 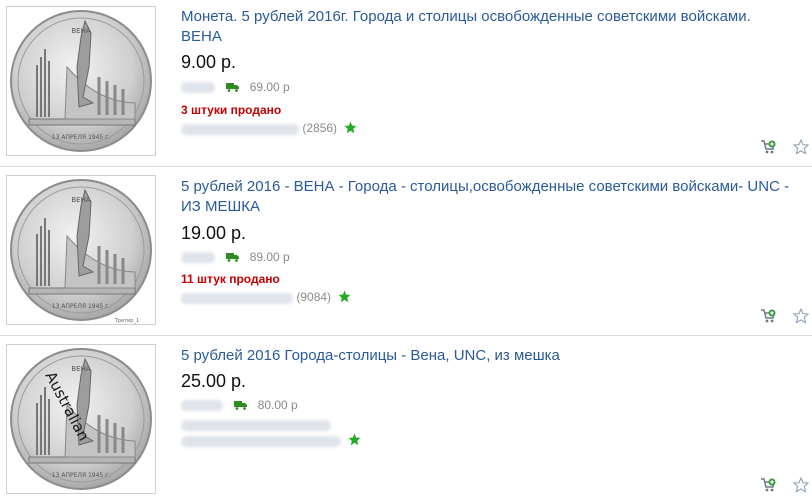 I want to click on listing-thumbnail-1: ВЕНА 13 АПРЕЛЯ 1945 г., so click(x=81, y=81).